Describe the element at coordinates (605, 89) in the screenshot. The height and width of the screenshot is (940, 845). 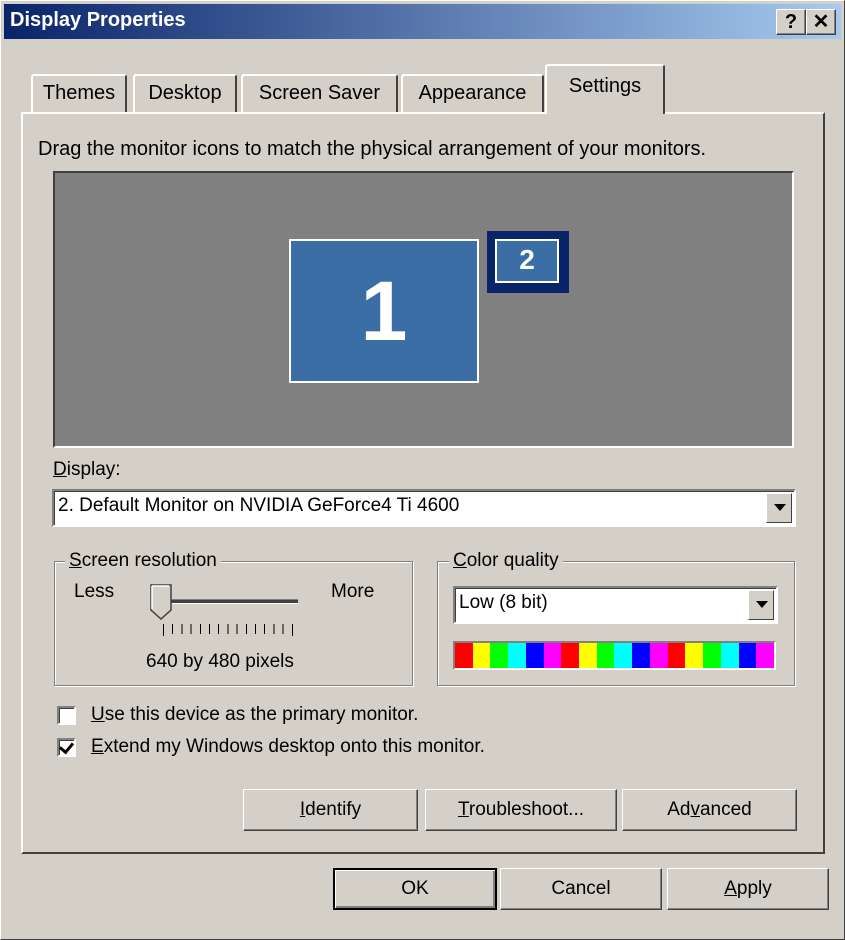
I see `tab-settings: Settings` at that location.